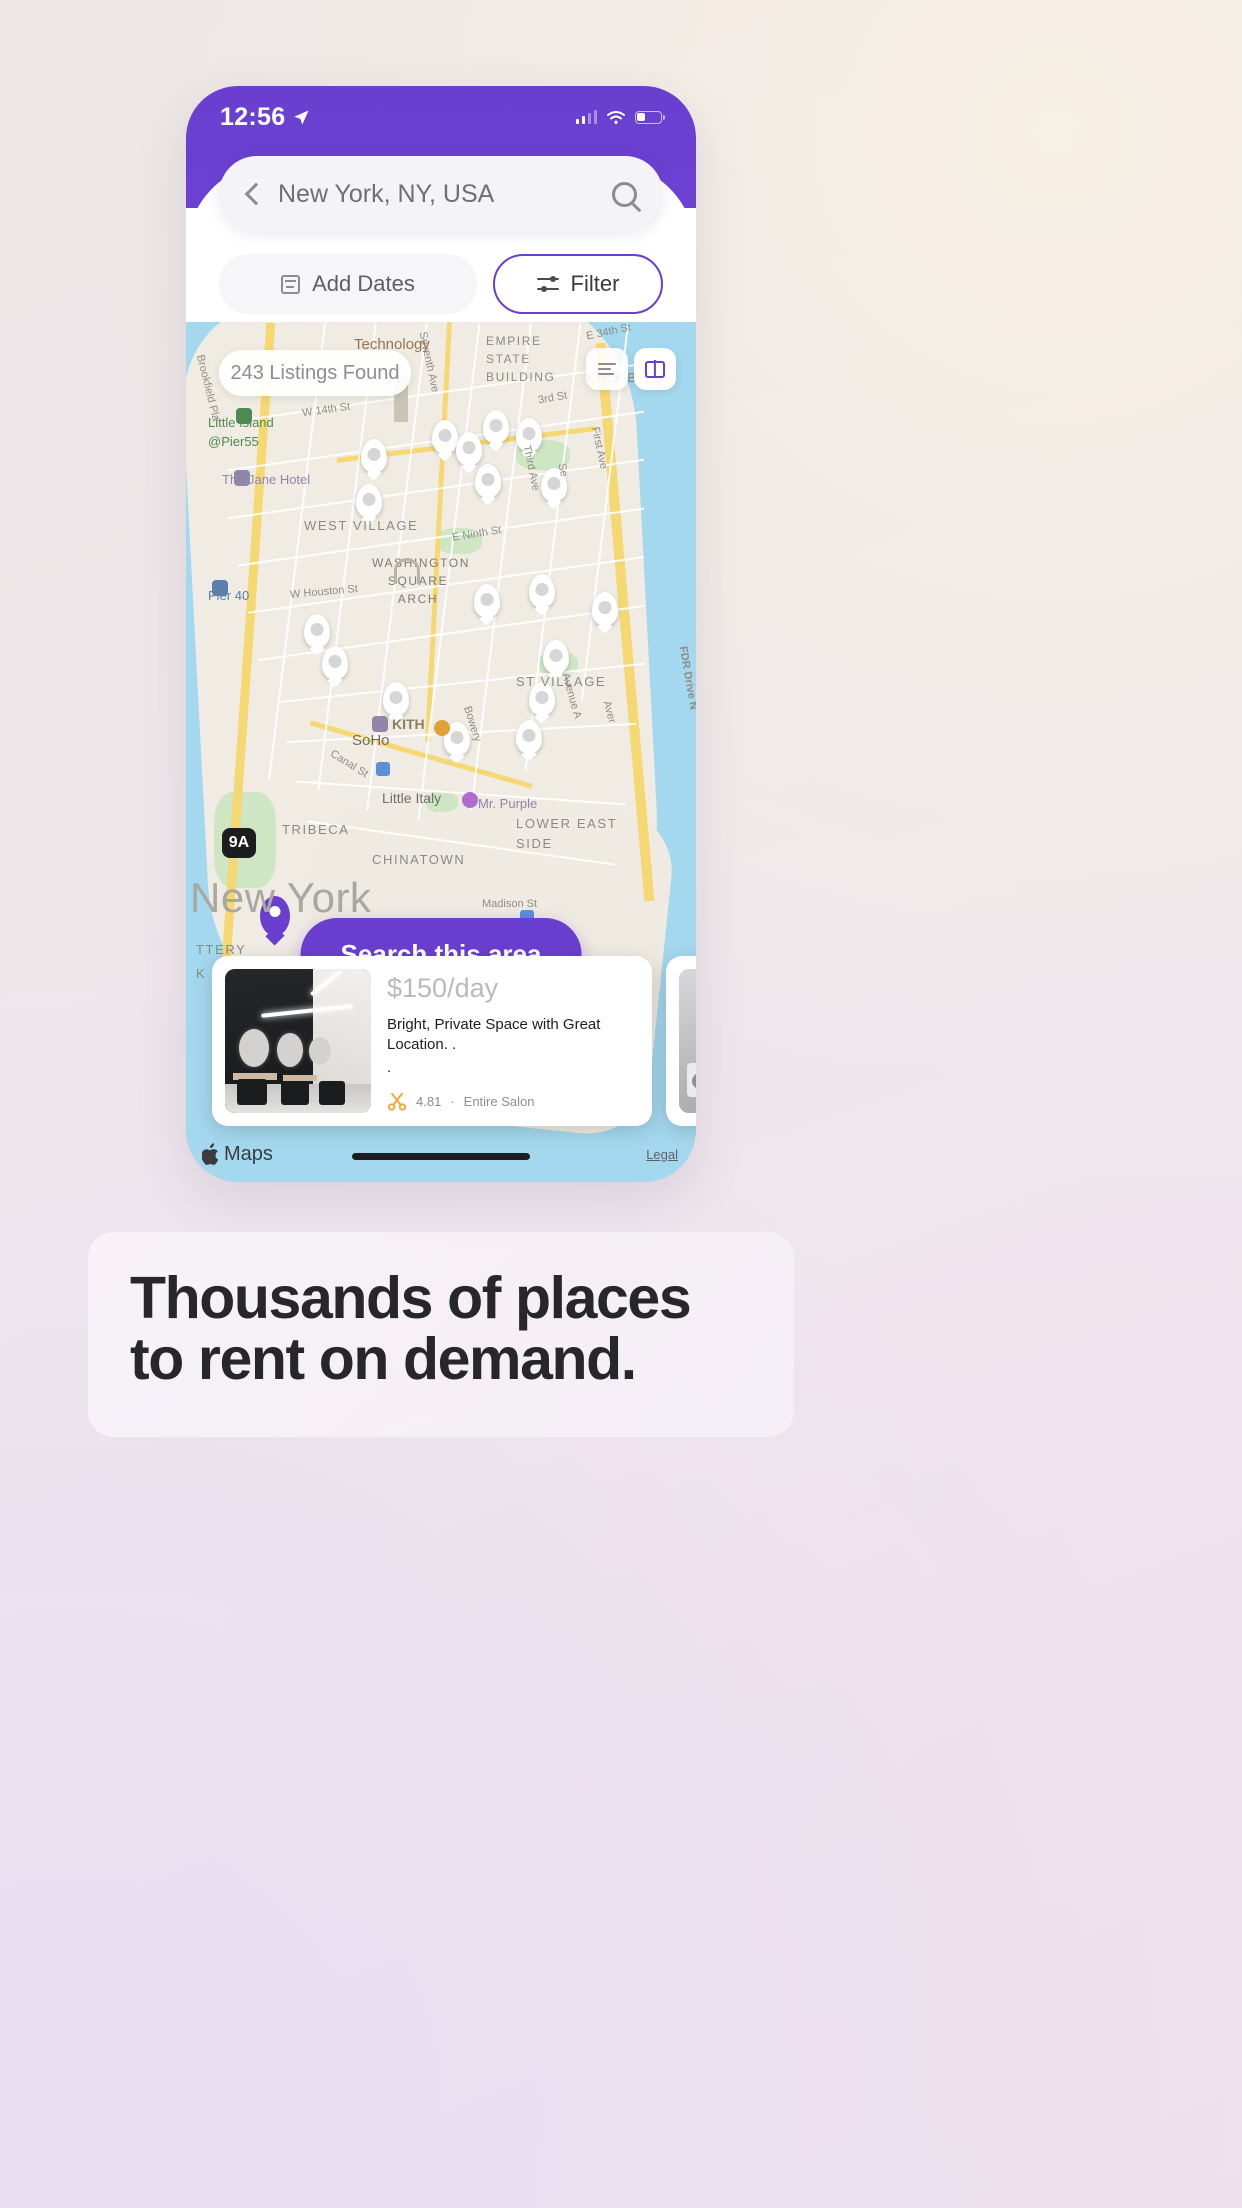  What do you see at coordinates (239, 843) in the screenshot?
I see `route-shield-9a: 9A` at bounding box center [239, 843].